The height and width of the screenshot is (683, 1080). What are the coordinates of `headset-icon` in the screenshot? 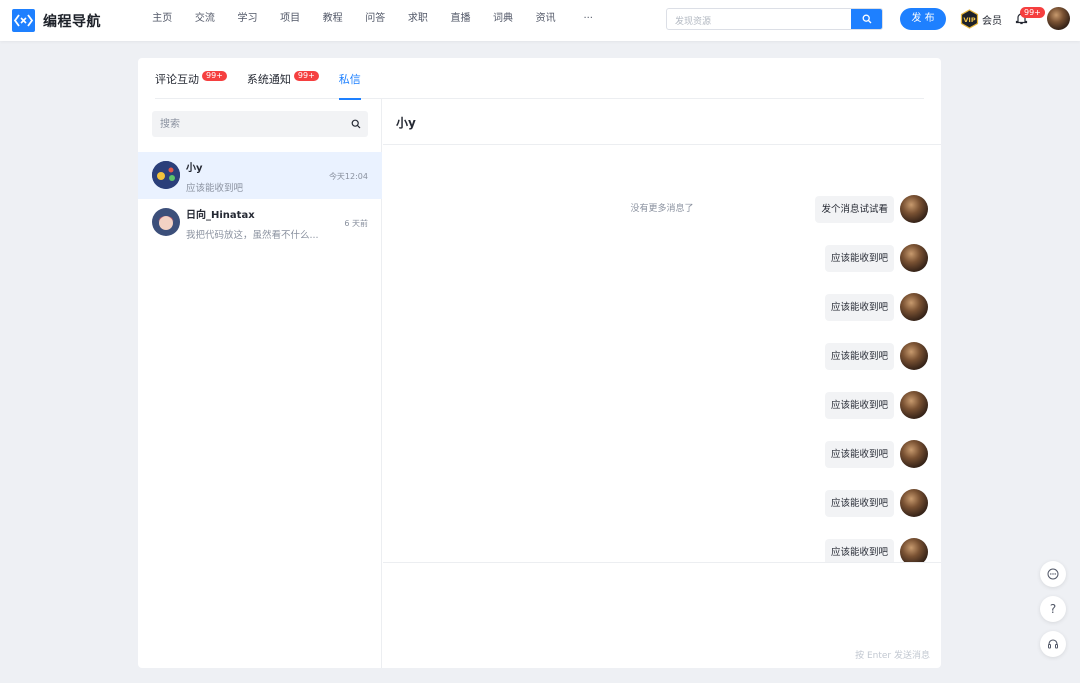 It's located at (1053, 644).